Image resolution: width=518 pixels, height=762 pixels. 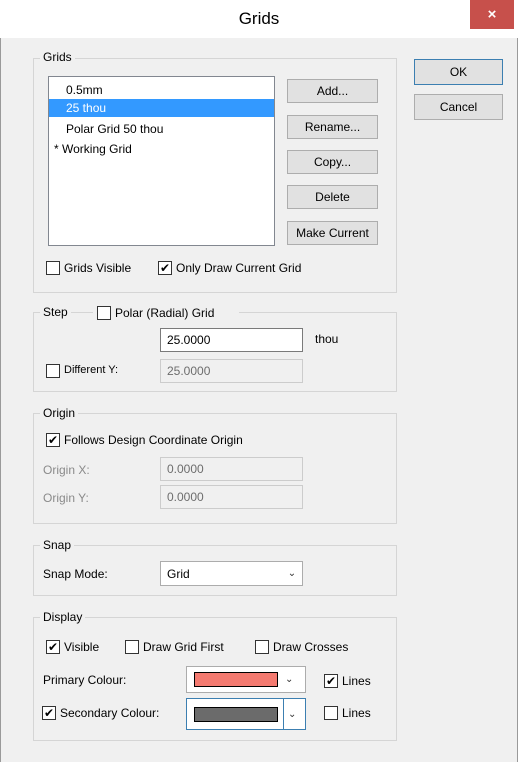 I want to click on polar-grid-label: Polar (Radial) Grid, so click(x=165, y=313).